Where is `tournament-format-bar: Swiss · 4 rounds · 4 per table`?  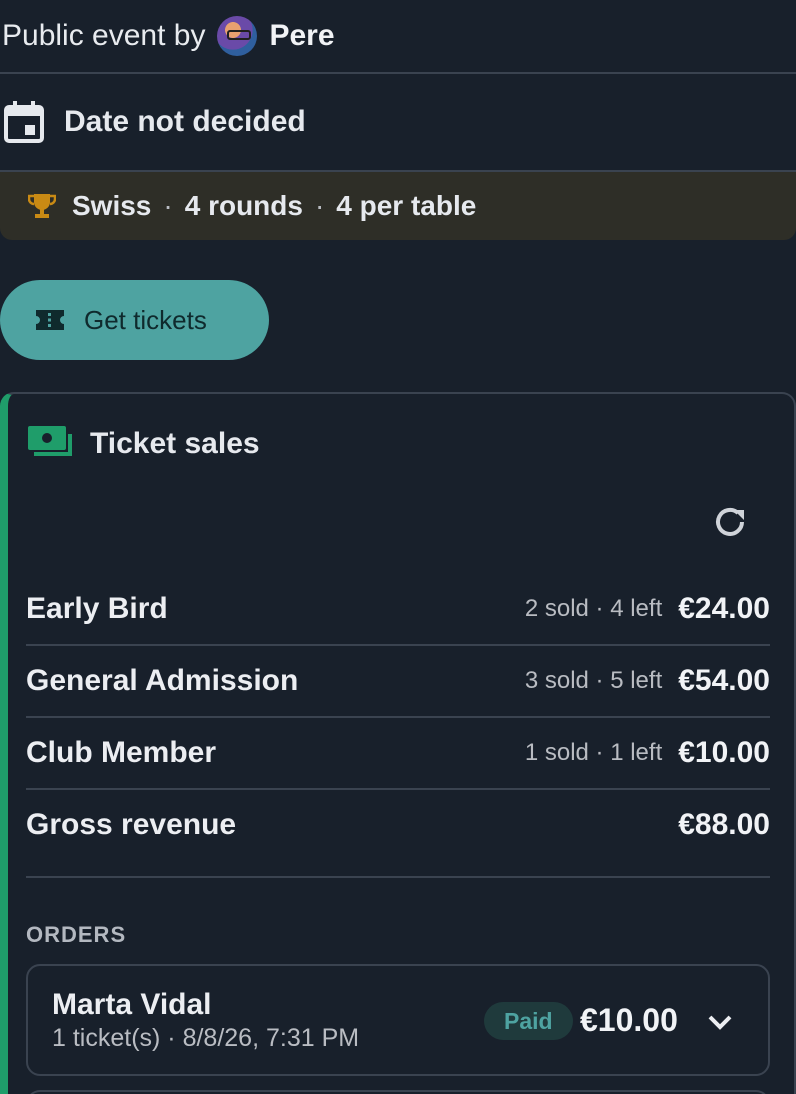
tournament-format-bar: Swiss · 4 rounds · 4 per table is located at coordinates (398, 206).